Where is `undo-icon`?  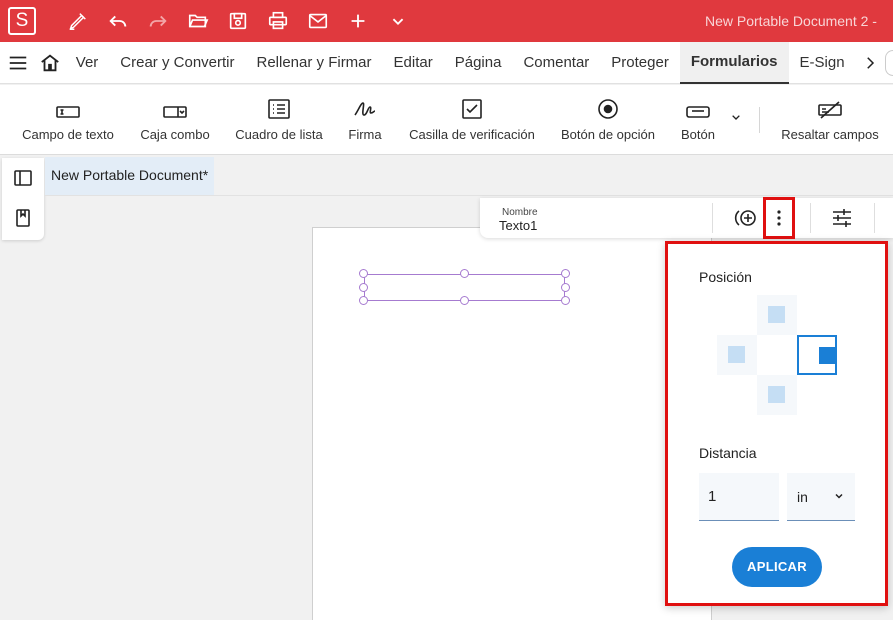
undo-icon is located at coordinates (118, 21).